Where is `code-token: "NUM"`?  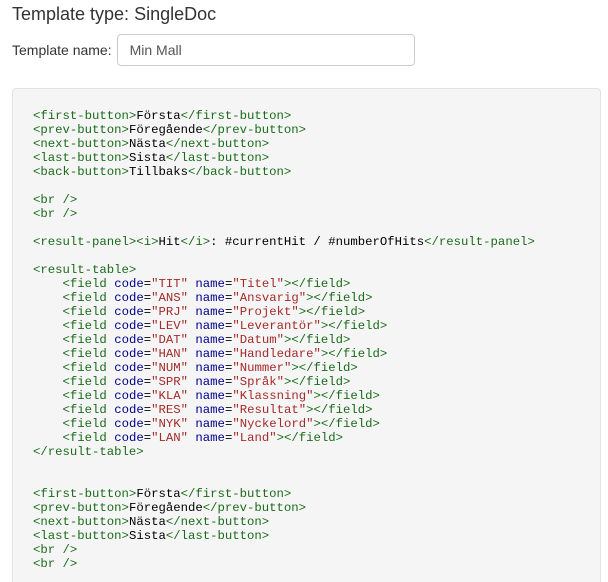
code-token: "NUM" is located at coordinates (170, 368).